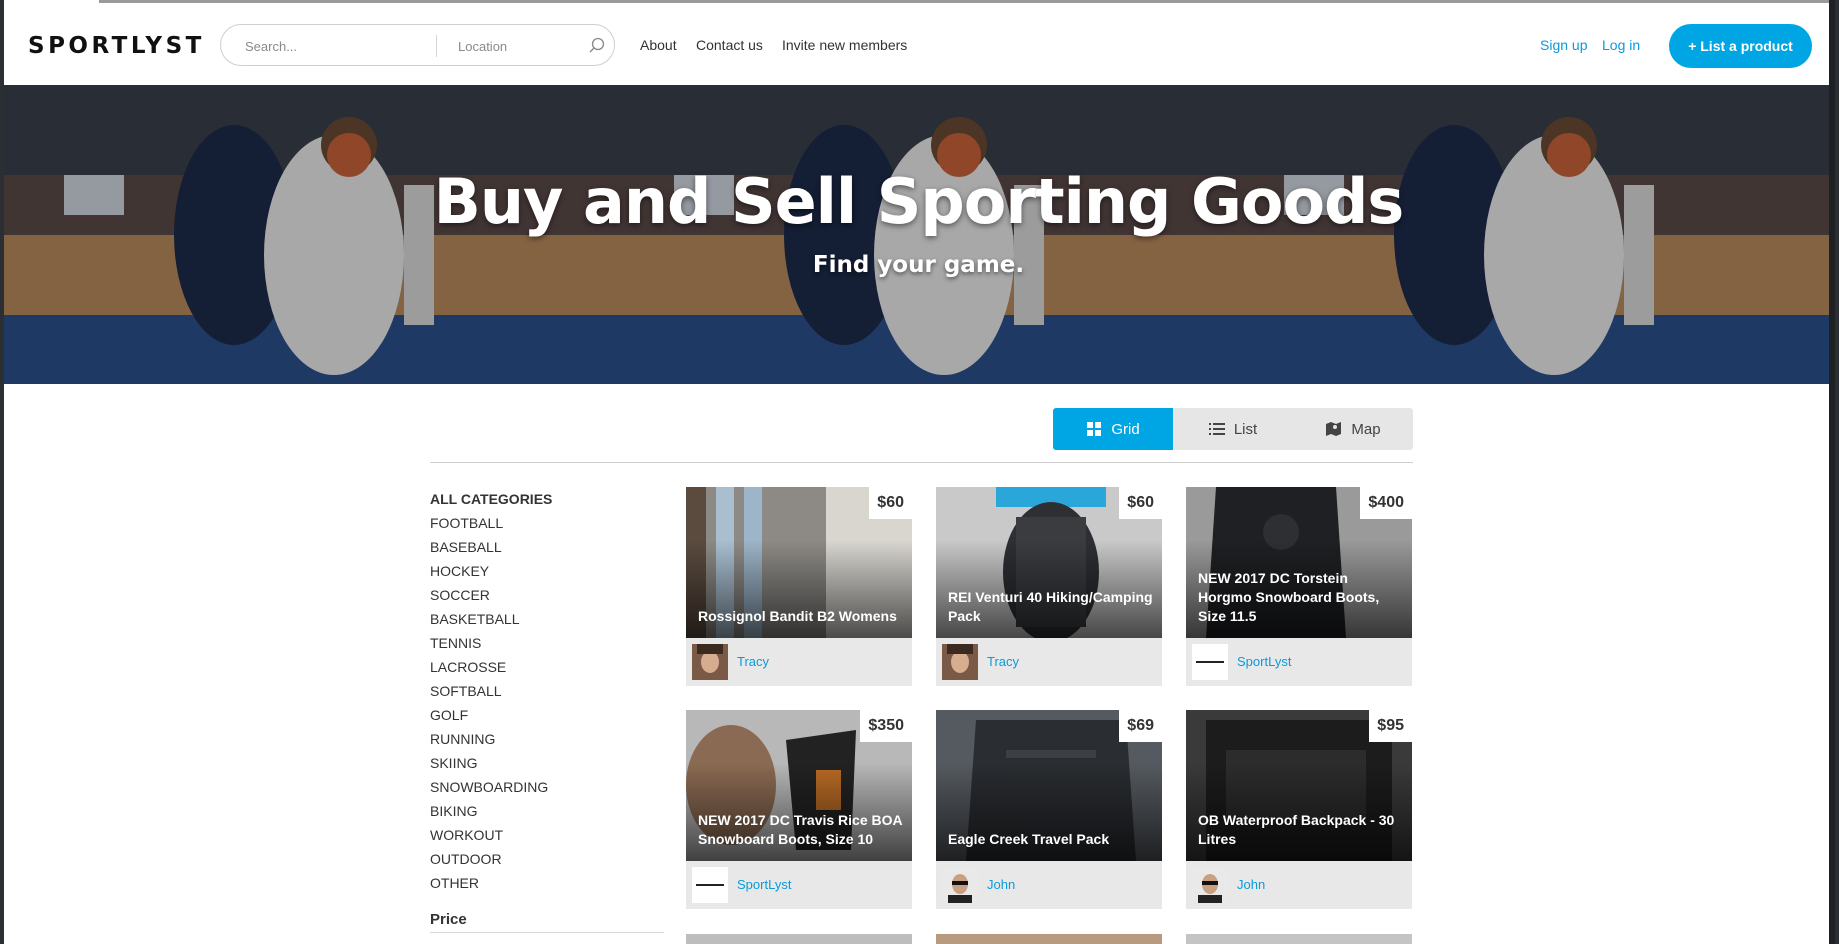 The height and width of the screenshot is (944, 1839). What do you see at coordinates (1140, 726) in the screenshot?
I see `listing-price: $69` at bounding box center [1140, 726].